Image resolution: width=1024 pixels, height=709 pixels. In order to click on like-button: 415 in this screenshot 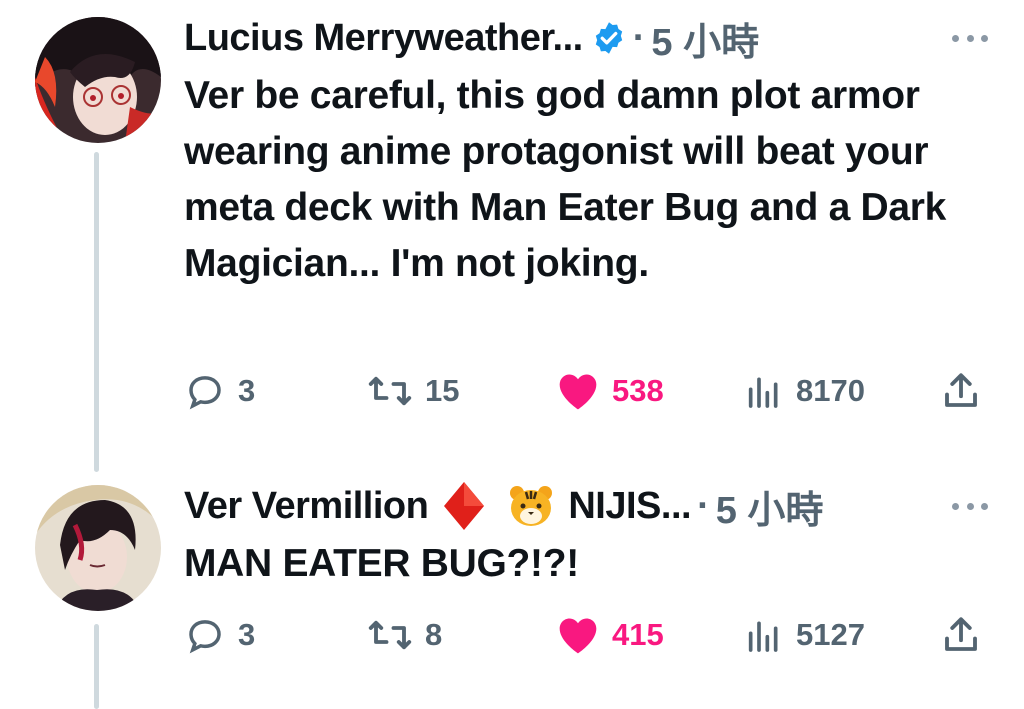, I will do `click(610, 635)`.